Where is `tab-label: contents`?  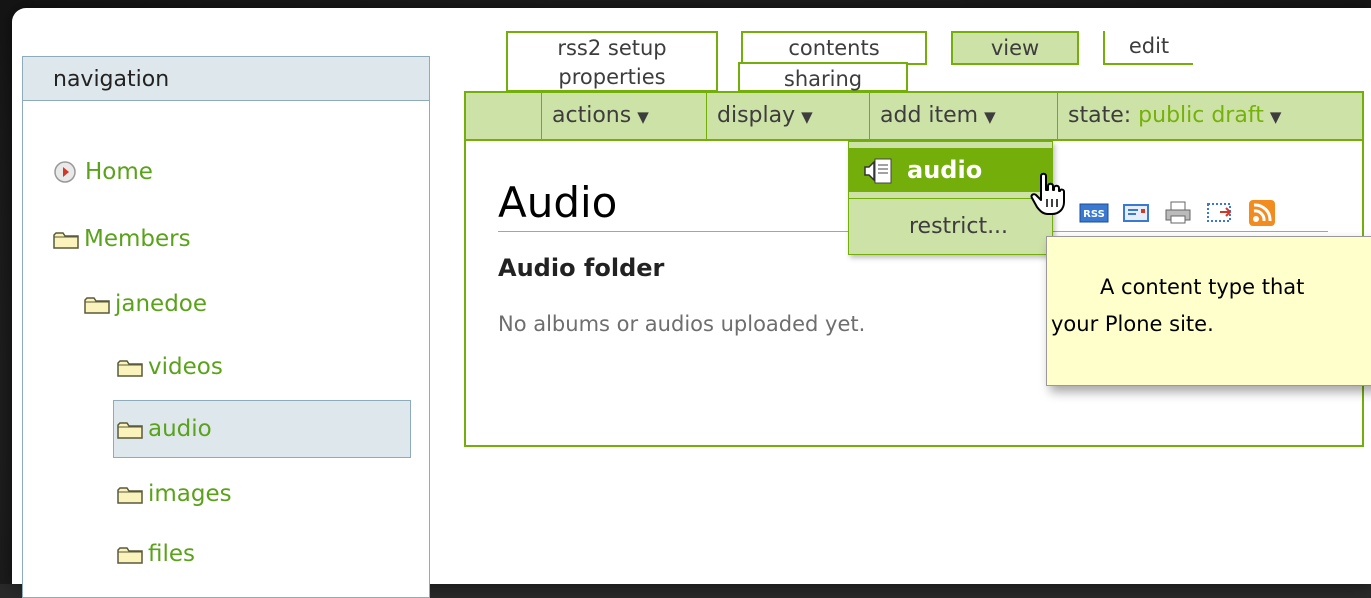 tab-label: contents is located at coordinates (834, 48).